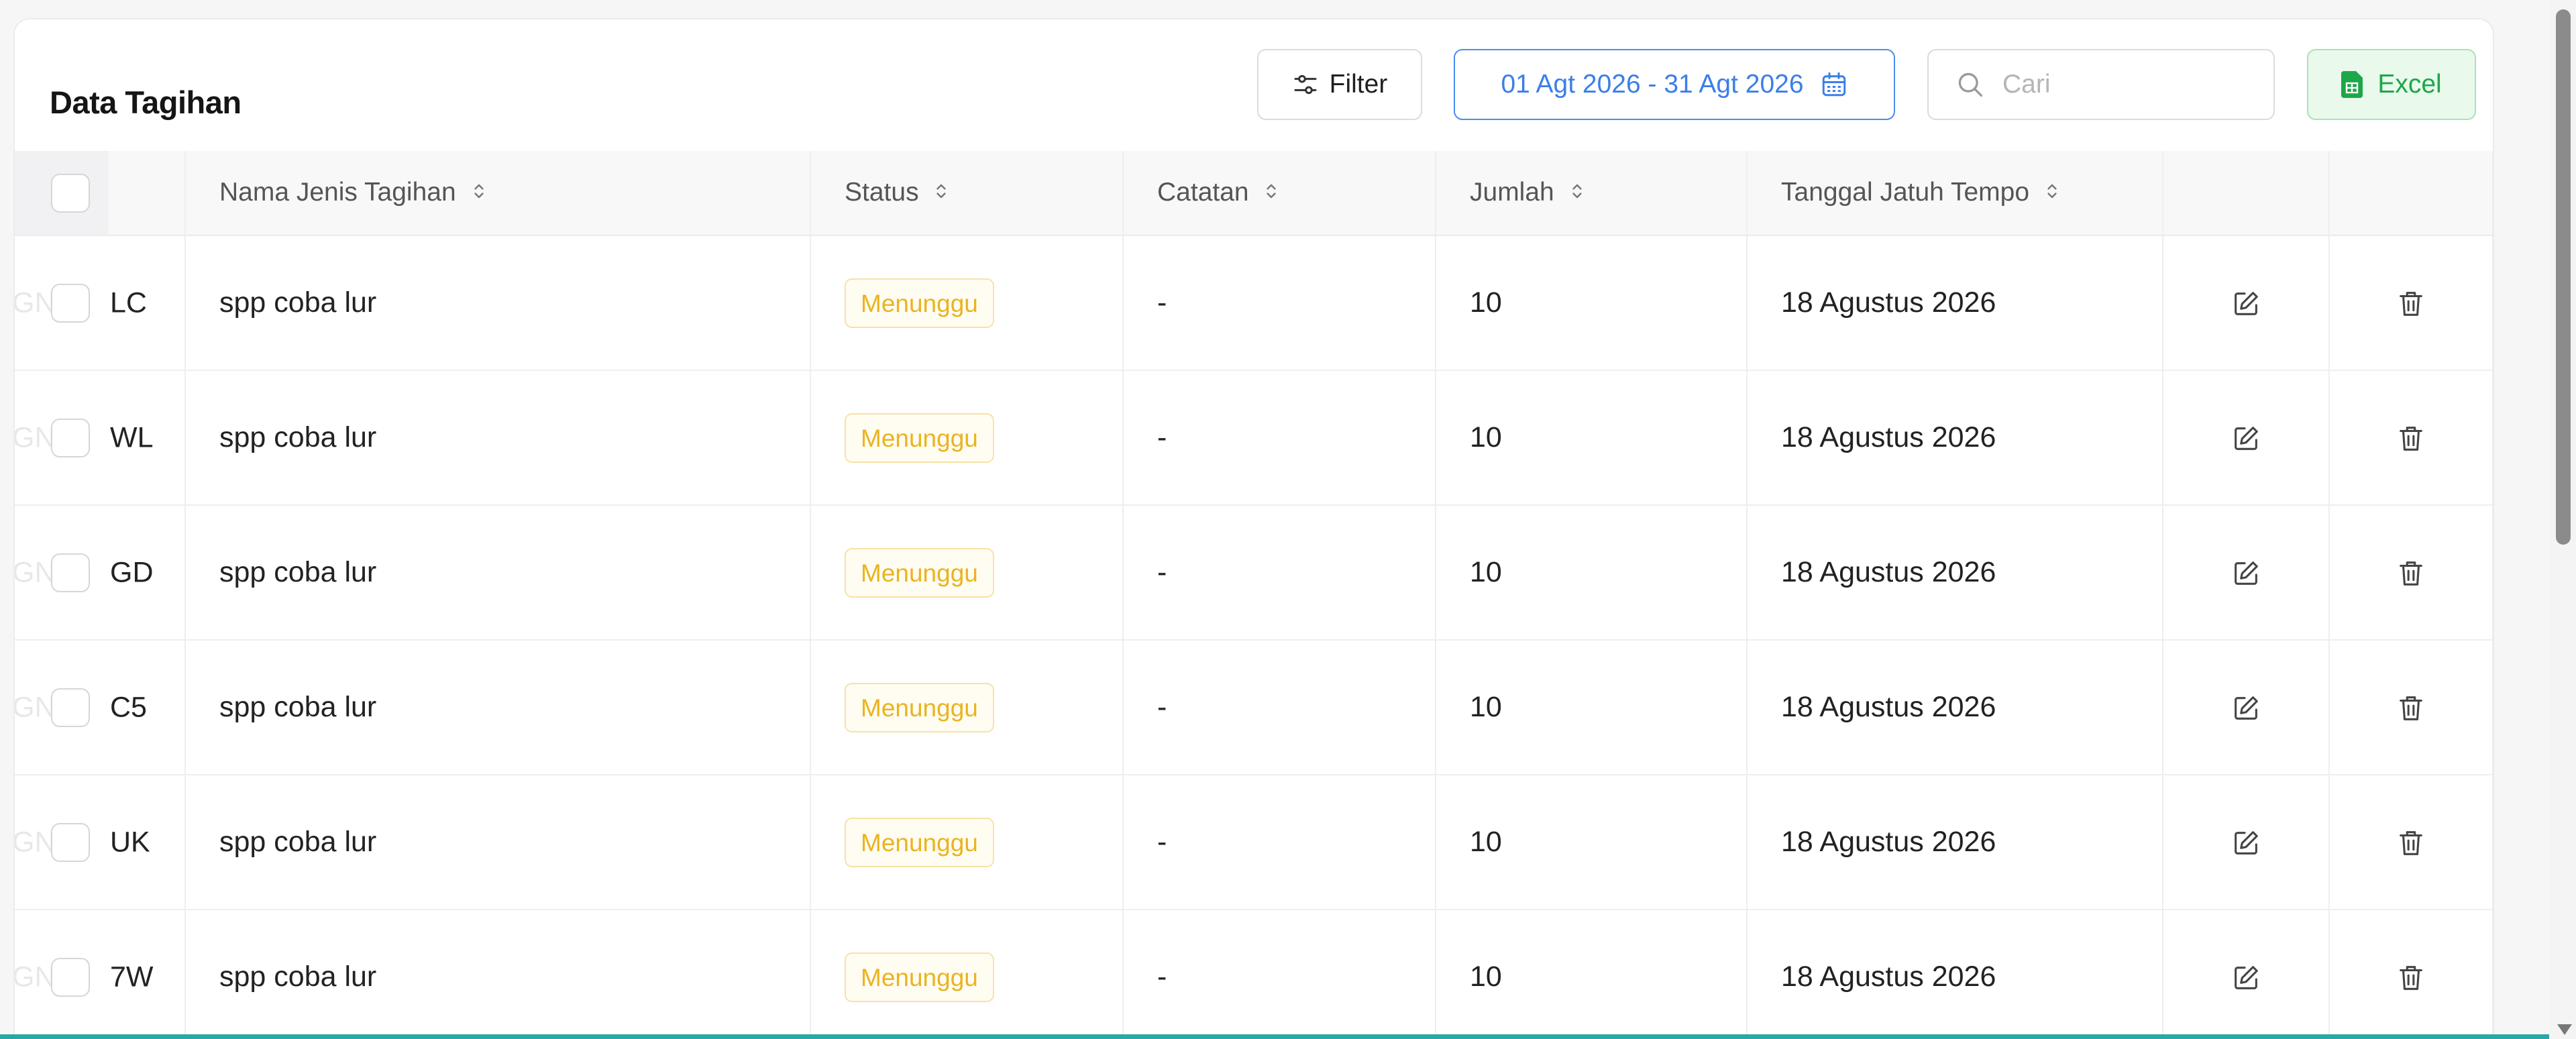 Image resolution: width=2576 pixels, height=1039 pixels. I want to click on column-header-edit, so click(2246, 193).